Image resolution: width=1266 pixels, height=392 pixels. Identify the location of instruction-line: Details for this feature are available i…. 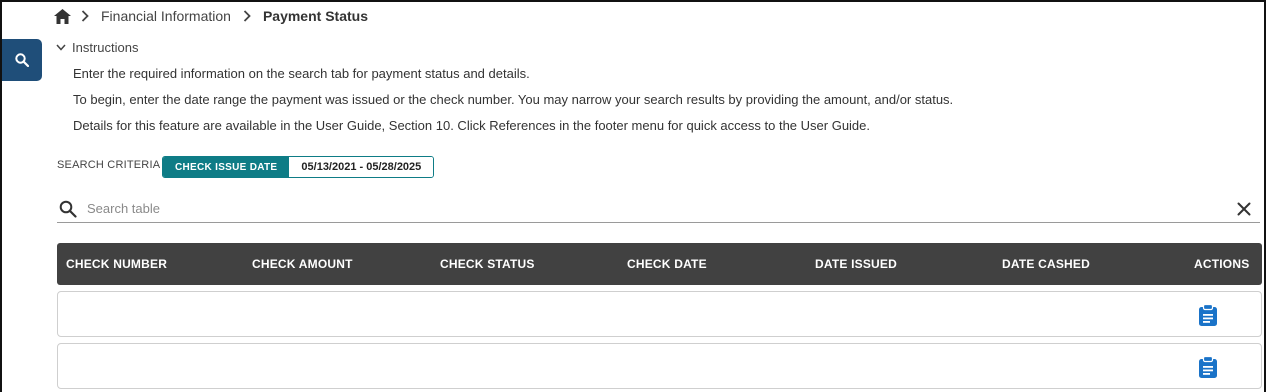
(472, 125).